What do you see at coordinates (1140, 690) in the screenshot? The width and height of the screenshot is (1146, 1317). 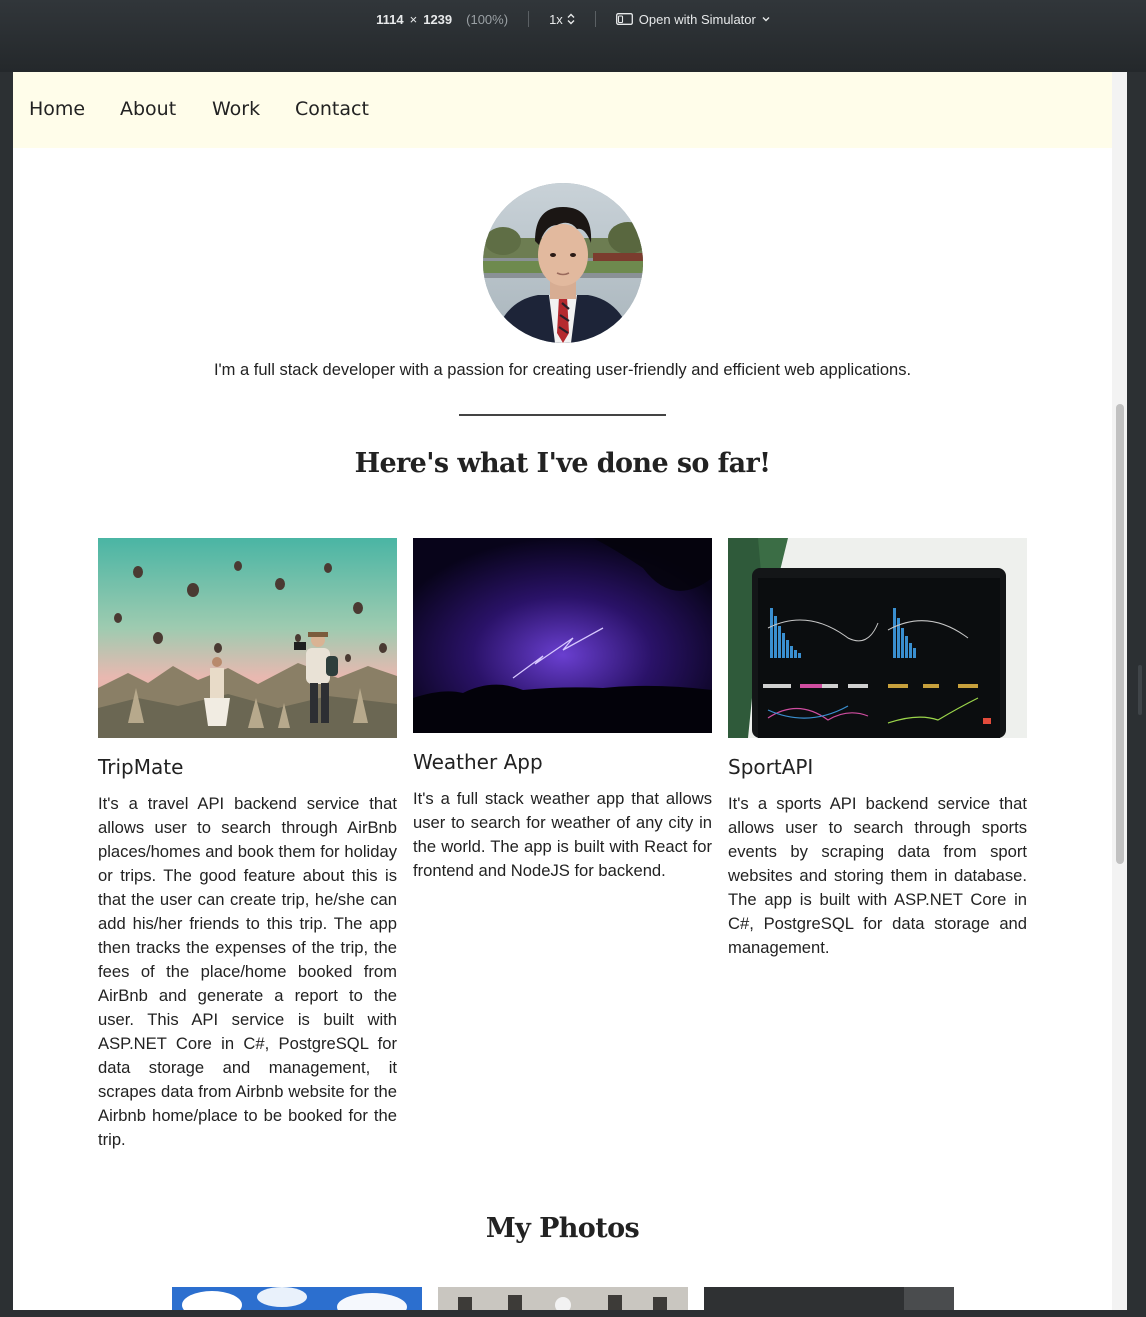 I see `resize-handle` at bounding box center [1140, 690].